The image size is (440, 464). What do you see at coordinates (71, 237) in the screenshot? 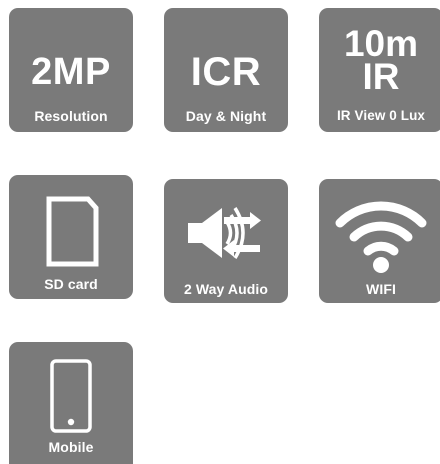
I see `feature-tile-sd-card: SD card` at bounding box center [71, 237].